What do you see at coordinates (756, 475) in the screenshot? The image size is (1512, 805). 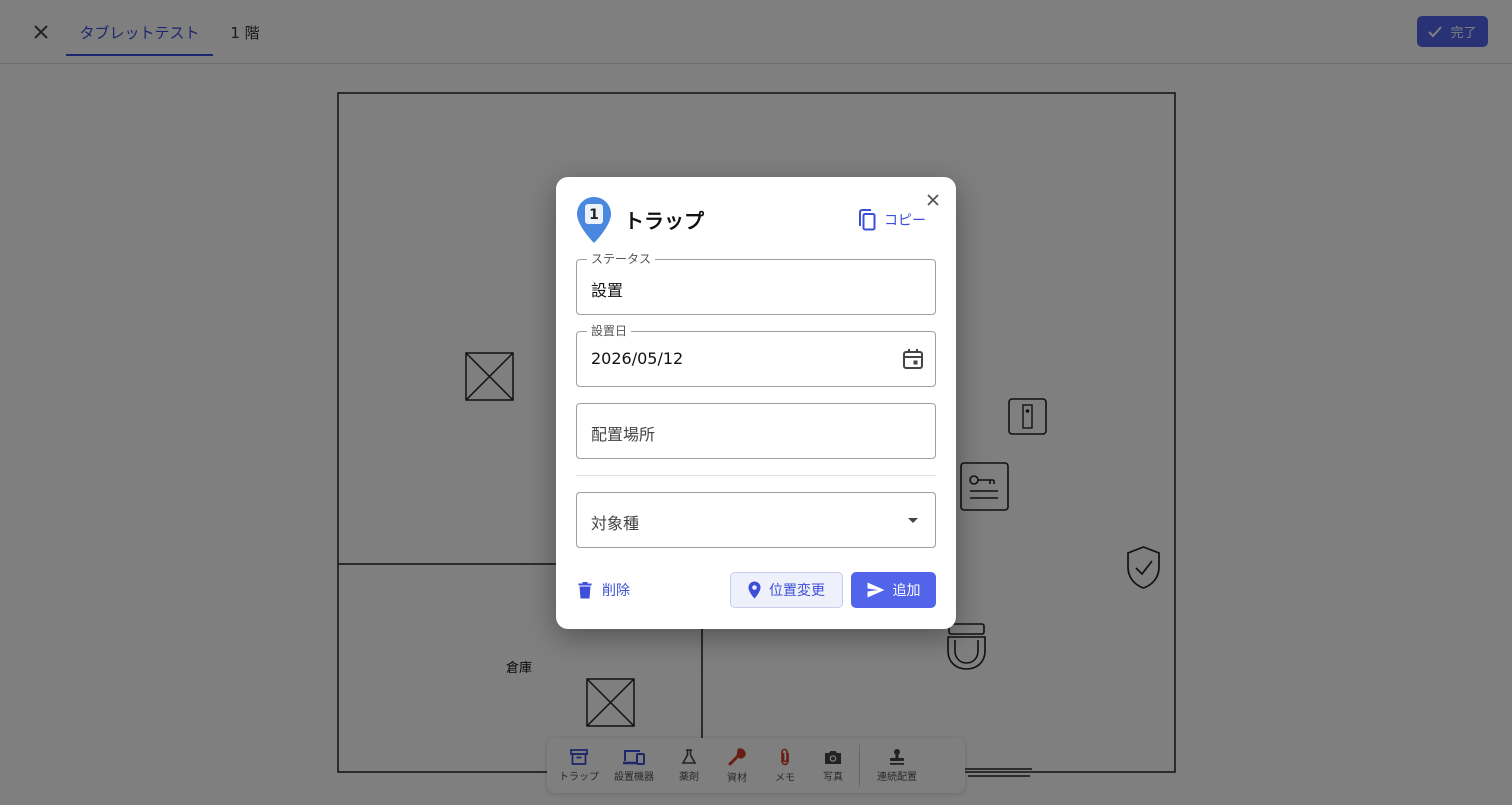 I see `form-divider` at bounding box center [756, 475].